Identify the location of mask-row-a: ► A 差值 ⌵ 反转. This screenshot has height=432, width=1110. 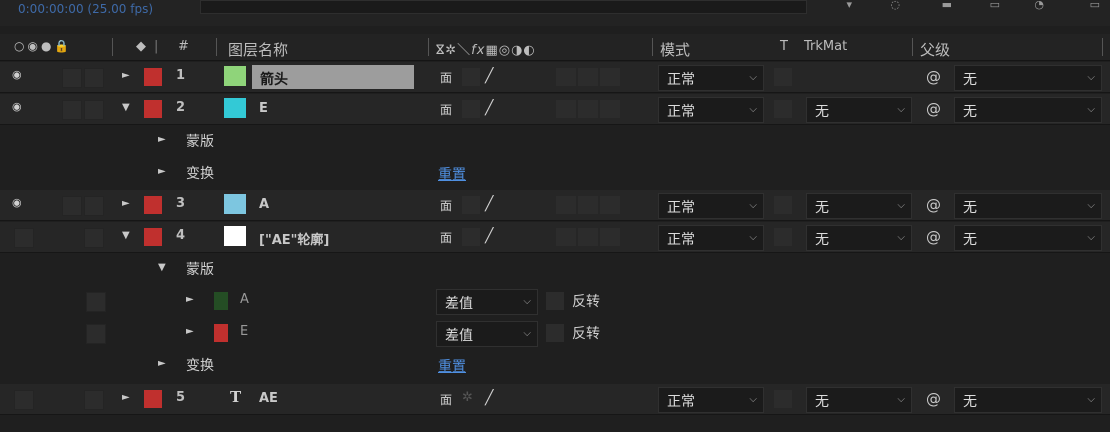
(555, 301).